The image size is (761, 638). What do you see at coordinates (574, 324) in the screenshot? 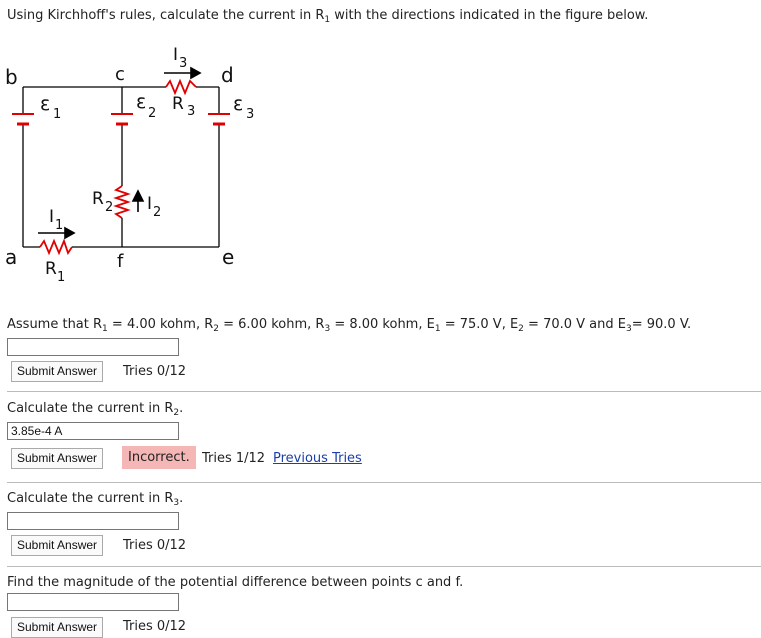
I see `given-text: = 70.0 V and E` at bounding box center [574, 324].